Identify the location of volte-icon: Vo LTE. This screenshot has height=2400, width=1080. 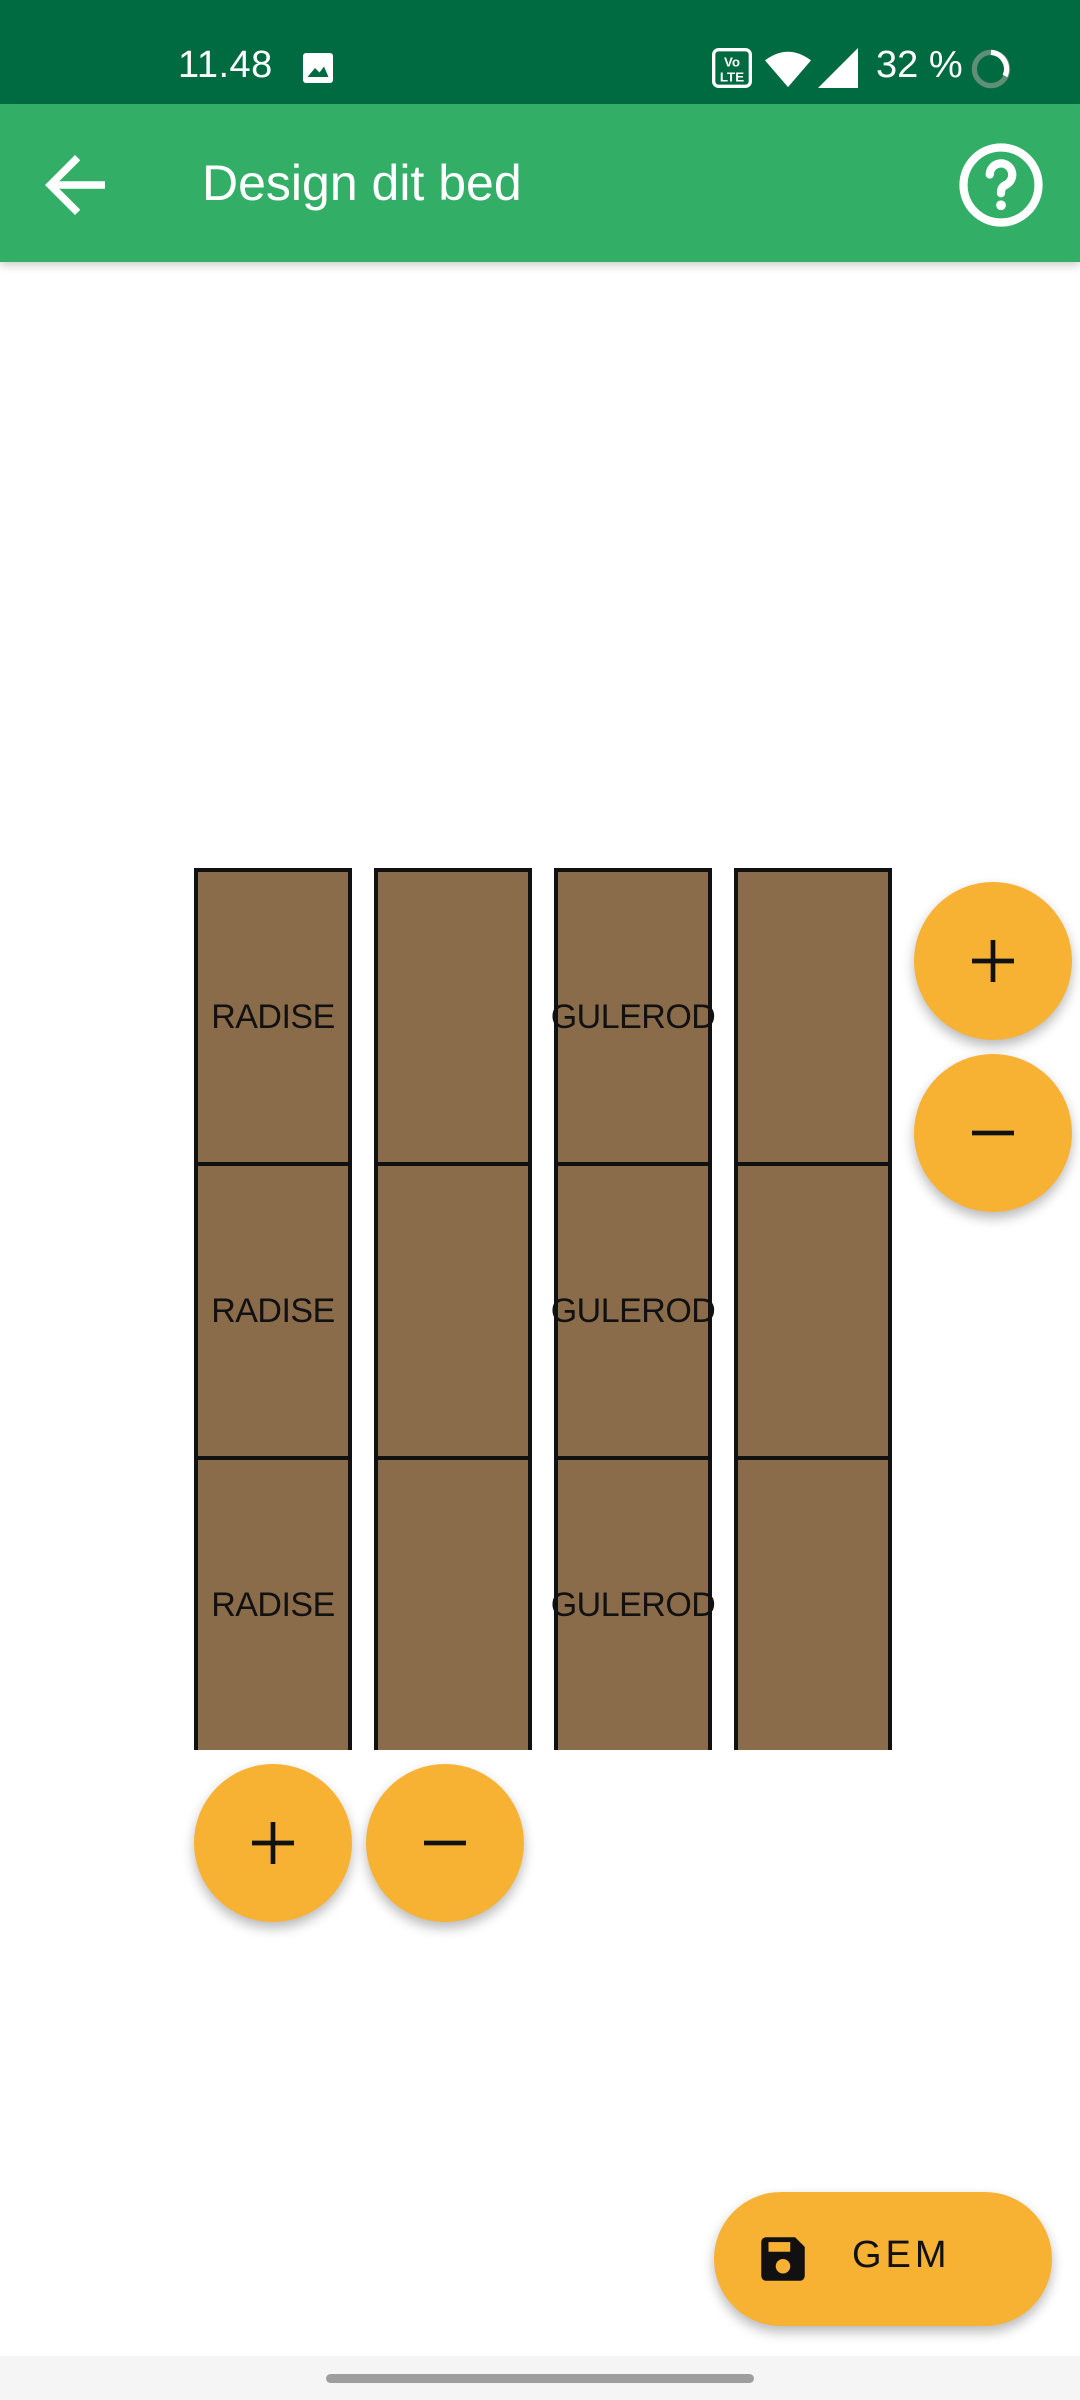
(732, 68).